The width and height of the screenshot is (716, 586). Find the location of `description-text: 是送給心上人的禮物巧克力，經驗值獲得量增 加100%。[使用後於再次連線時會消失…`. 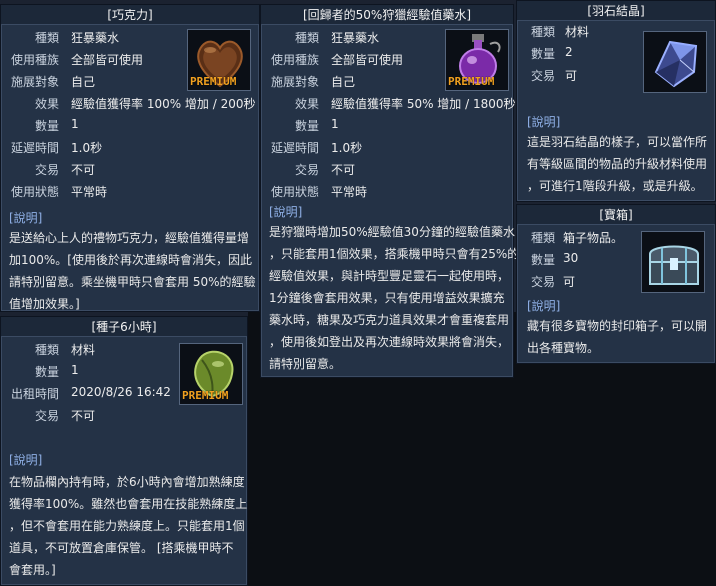

description-text: 是送給心上人的禮物巧克力，經驗值獲得量增 加100%。[使用後於再次連線時會消失… is located at coordinates (132, 271).